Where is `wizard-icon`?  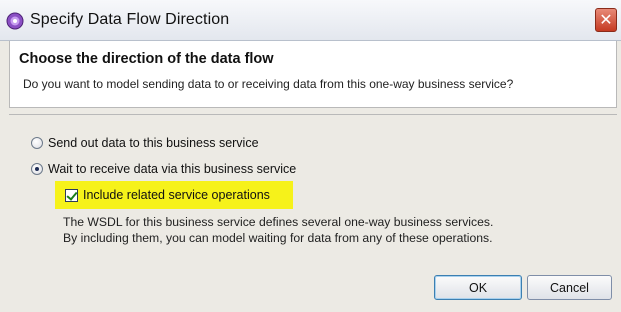 wizard-icon is located at coordinates (15, 21).